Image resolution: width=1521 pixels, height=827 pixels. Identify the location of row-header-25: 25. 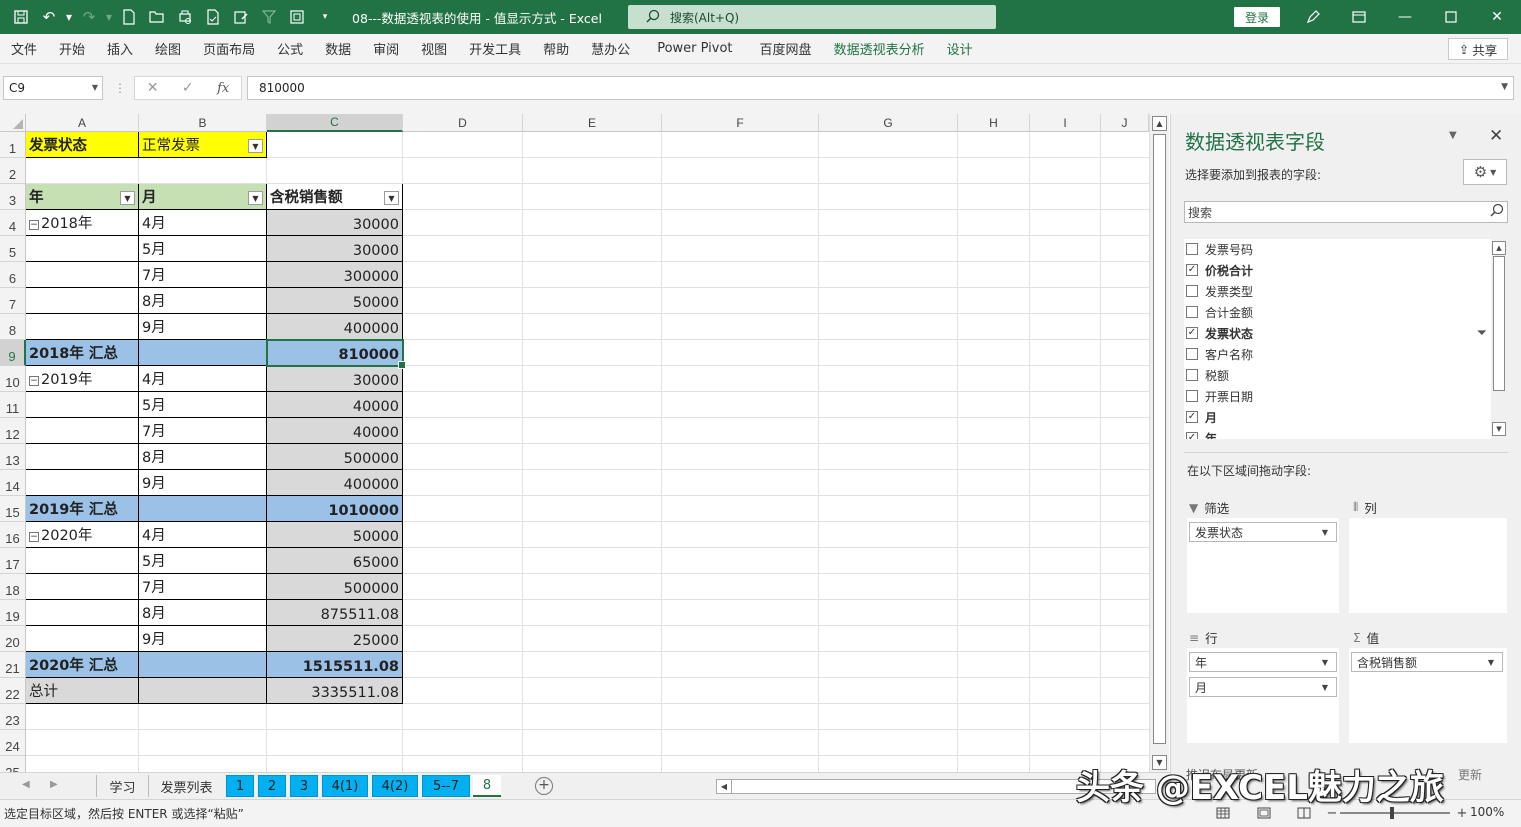
(13, 764).